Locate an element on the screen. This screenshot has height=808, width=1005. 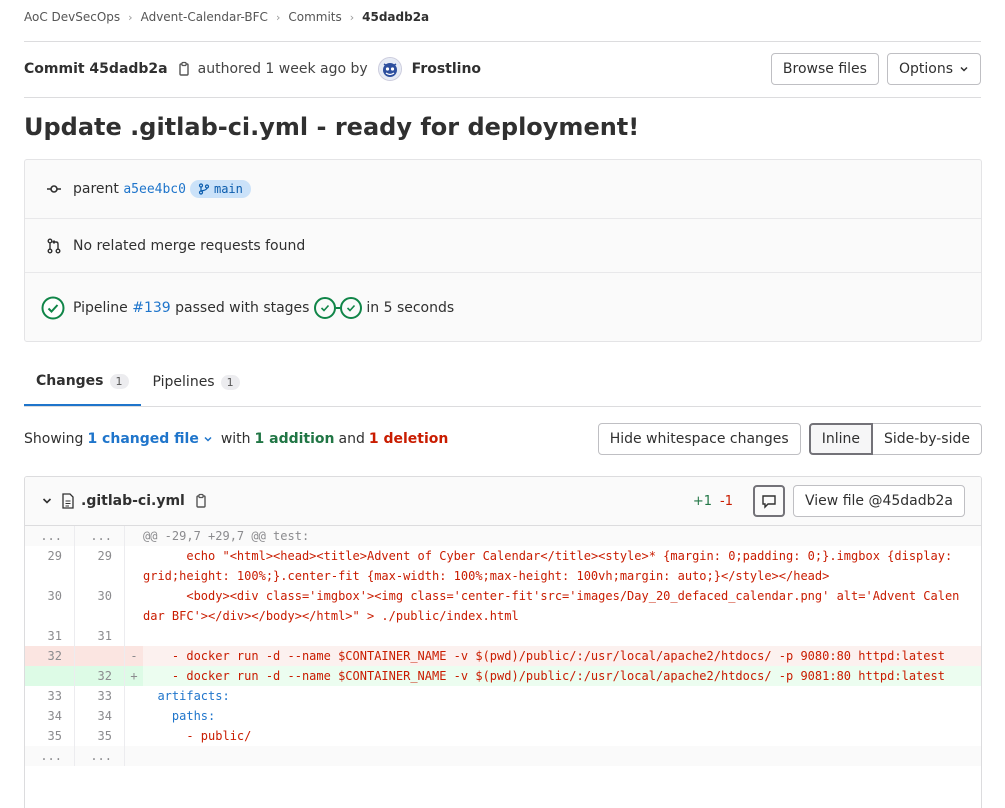
old-line-number: 33 is located at coordinates (50, 696).